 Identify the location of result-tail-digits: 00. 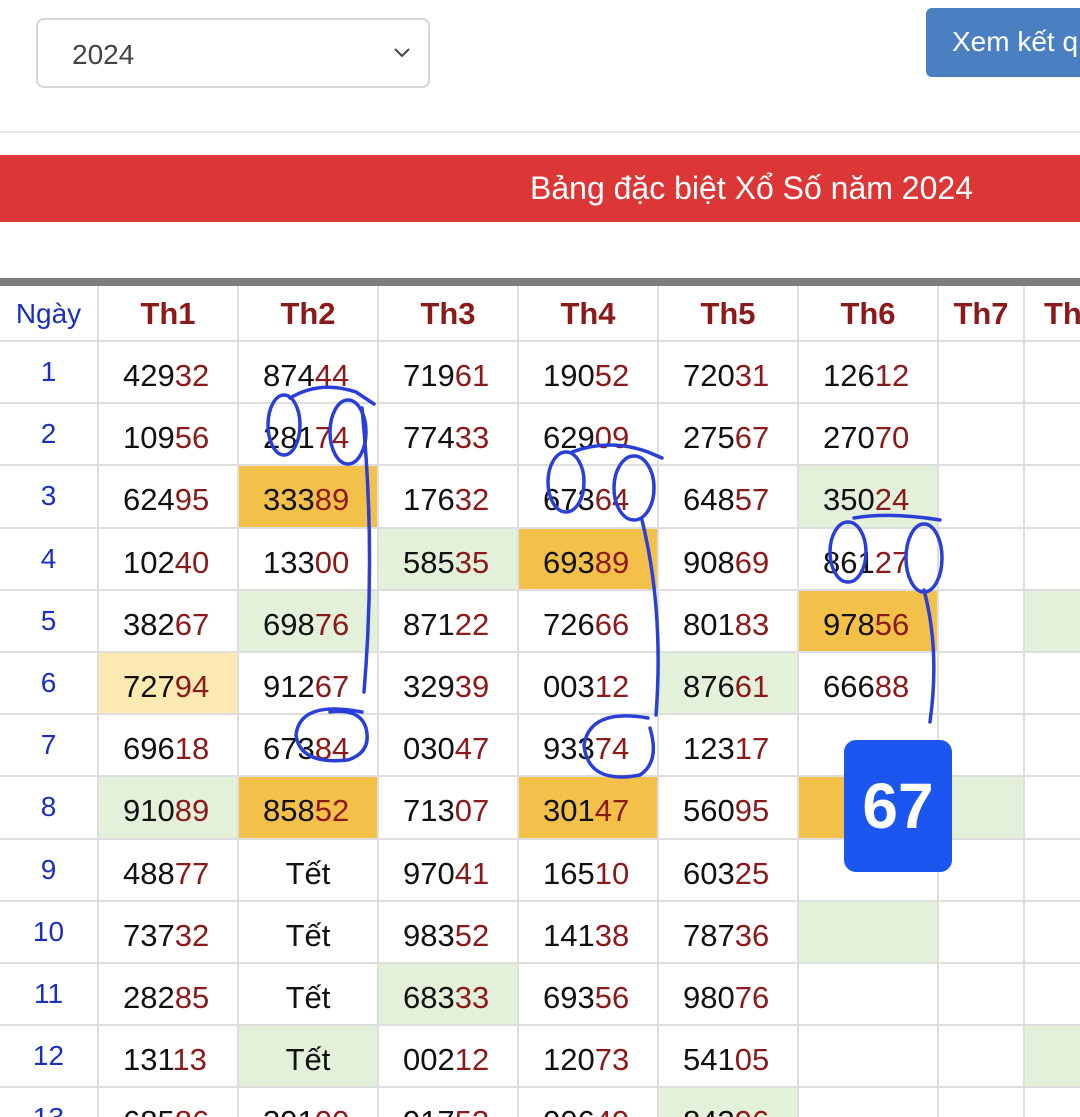
(332, 1110).